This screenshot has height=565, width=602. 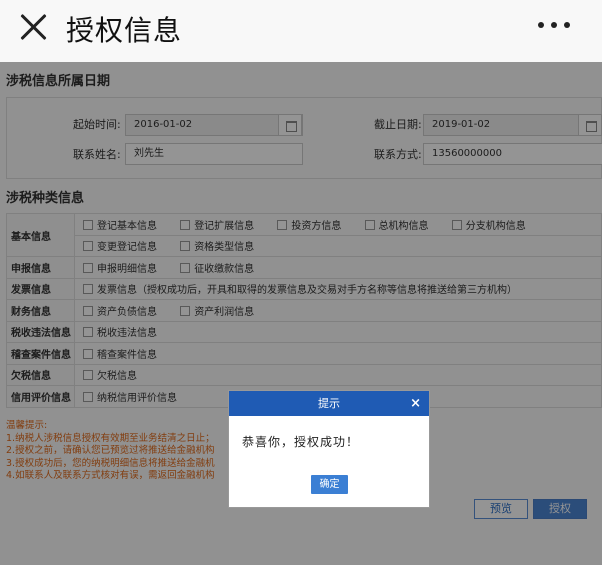 I want to click on close-icon: ×, so click(x=415, y=403).